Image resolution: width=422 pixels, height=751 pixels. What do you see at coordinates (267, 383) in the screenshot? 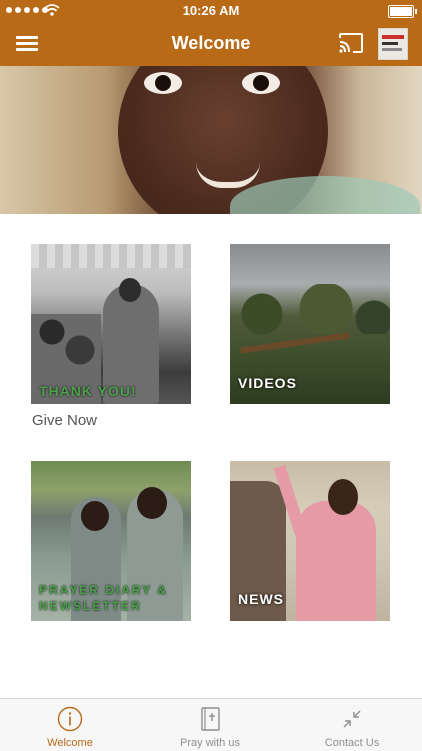
I see `videos-label: VIDEOS` at bounding box center [267, 383].